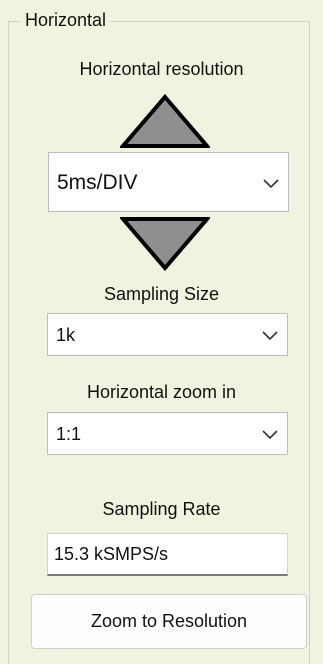  What do you see at coordinates (97, 182) in the screenshot?
I see `horizontal-resolution-value: 5ms/DIV` at bounding box center [97, 182].